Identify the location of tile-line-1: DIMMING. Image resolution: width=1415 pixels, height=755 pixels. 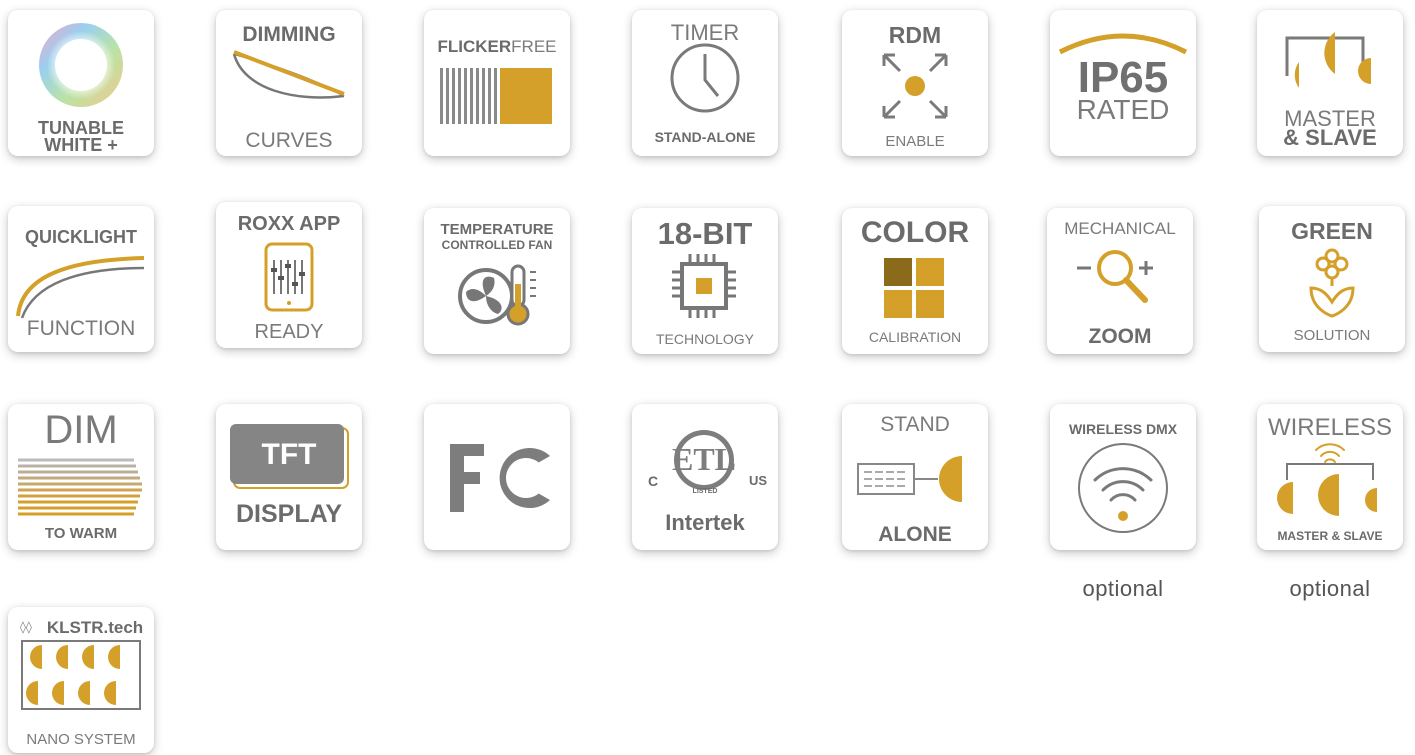
(289, 34).